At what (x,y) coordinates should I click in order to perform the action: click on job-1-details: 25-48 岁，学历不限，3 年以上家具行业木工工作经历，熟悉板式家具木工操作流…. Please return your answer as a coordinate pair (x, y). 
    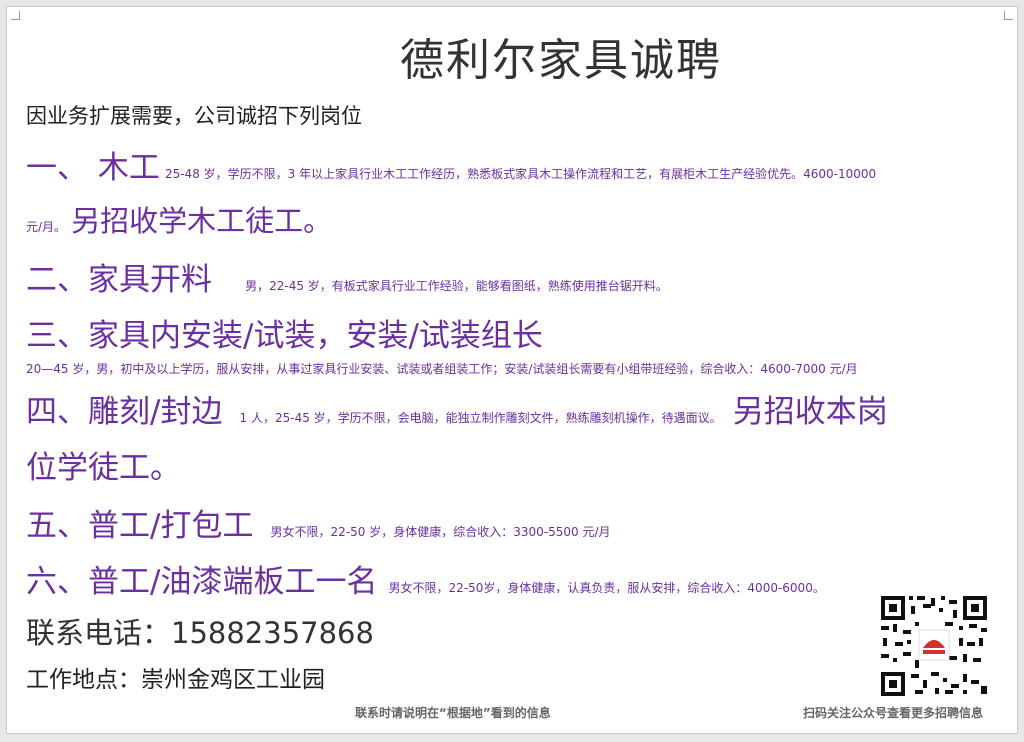
    Looking at the image, I should click on (520, 174).